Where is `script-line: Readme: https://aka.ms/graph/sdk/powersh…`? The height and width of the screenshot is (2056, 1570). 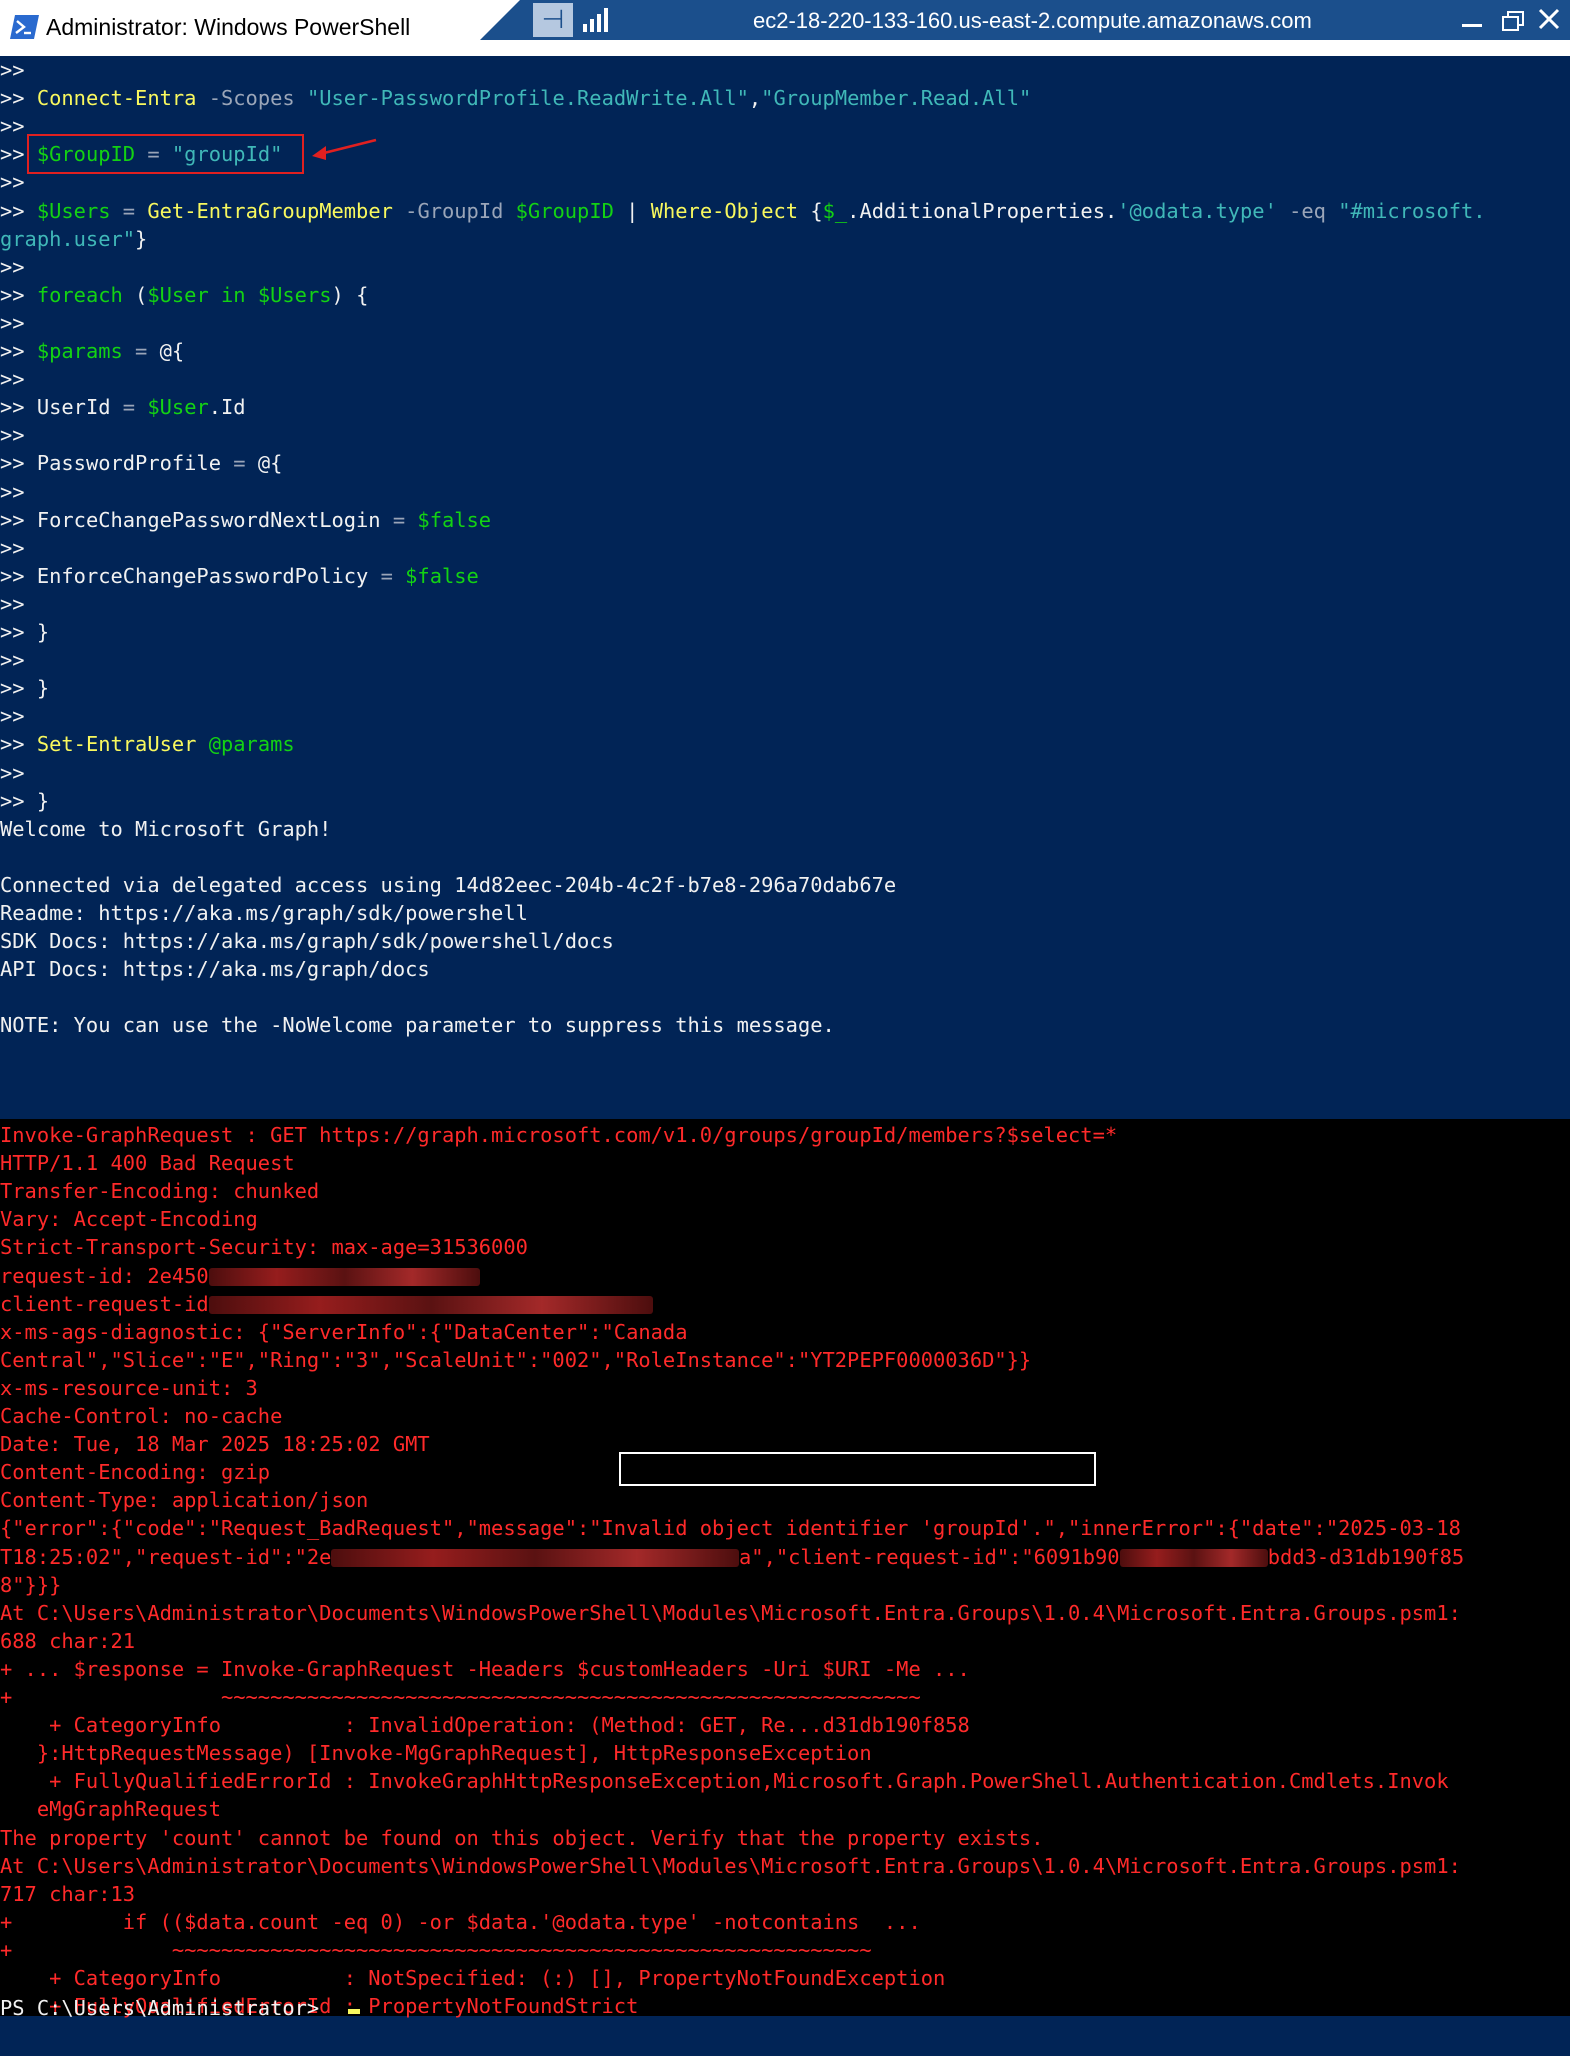 script-line: Readme: https://aka.ms/graph/sdk/powersh… is located at coordinates (264, 913).